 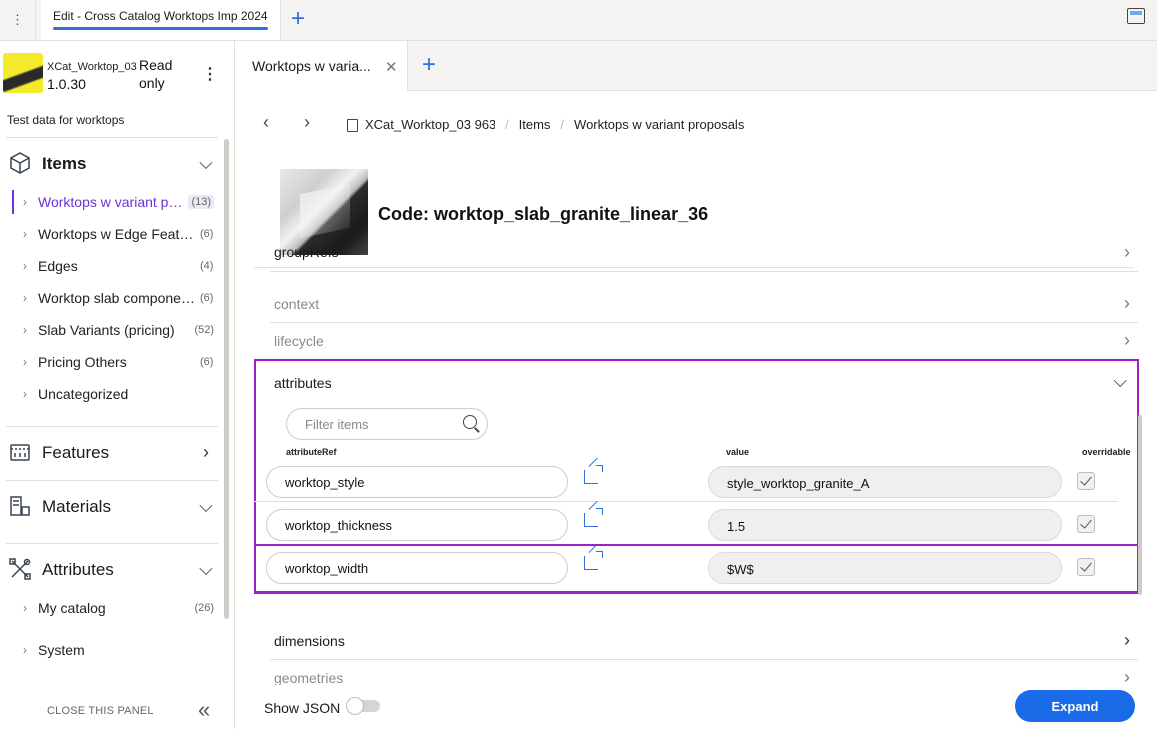 What do you see at coordinates (100, 711) in the screenshot?
I see `close-panel-button: CLOSE THIS PANEL` at bounding box center [100, 711].